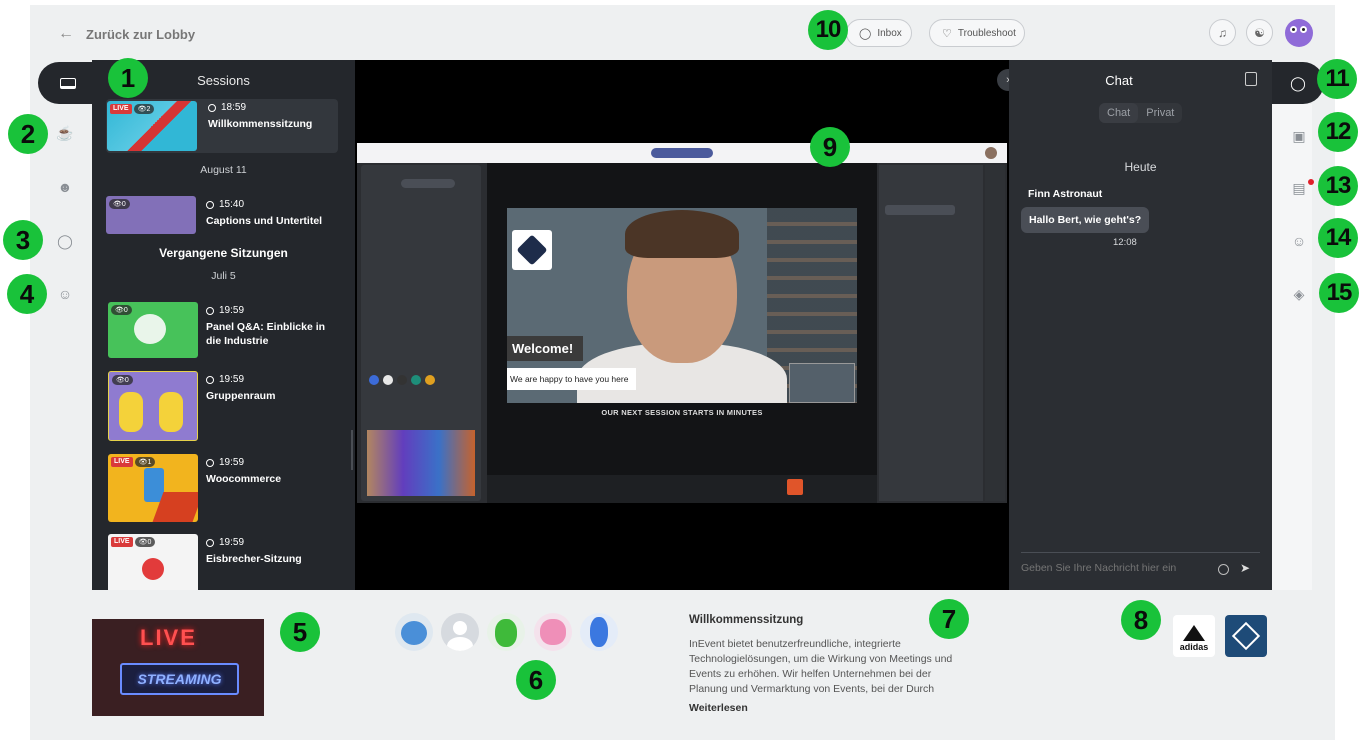  I want to click on chat-tabs: Chat Privat, so click(1141, 113).